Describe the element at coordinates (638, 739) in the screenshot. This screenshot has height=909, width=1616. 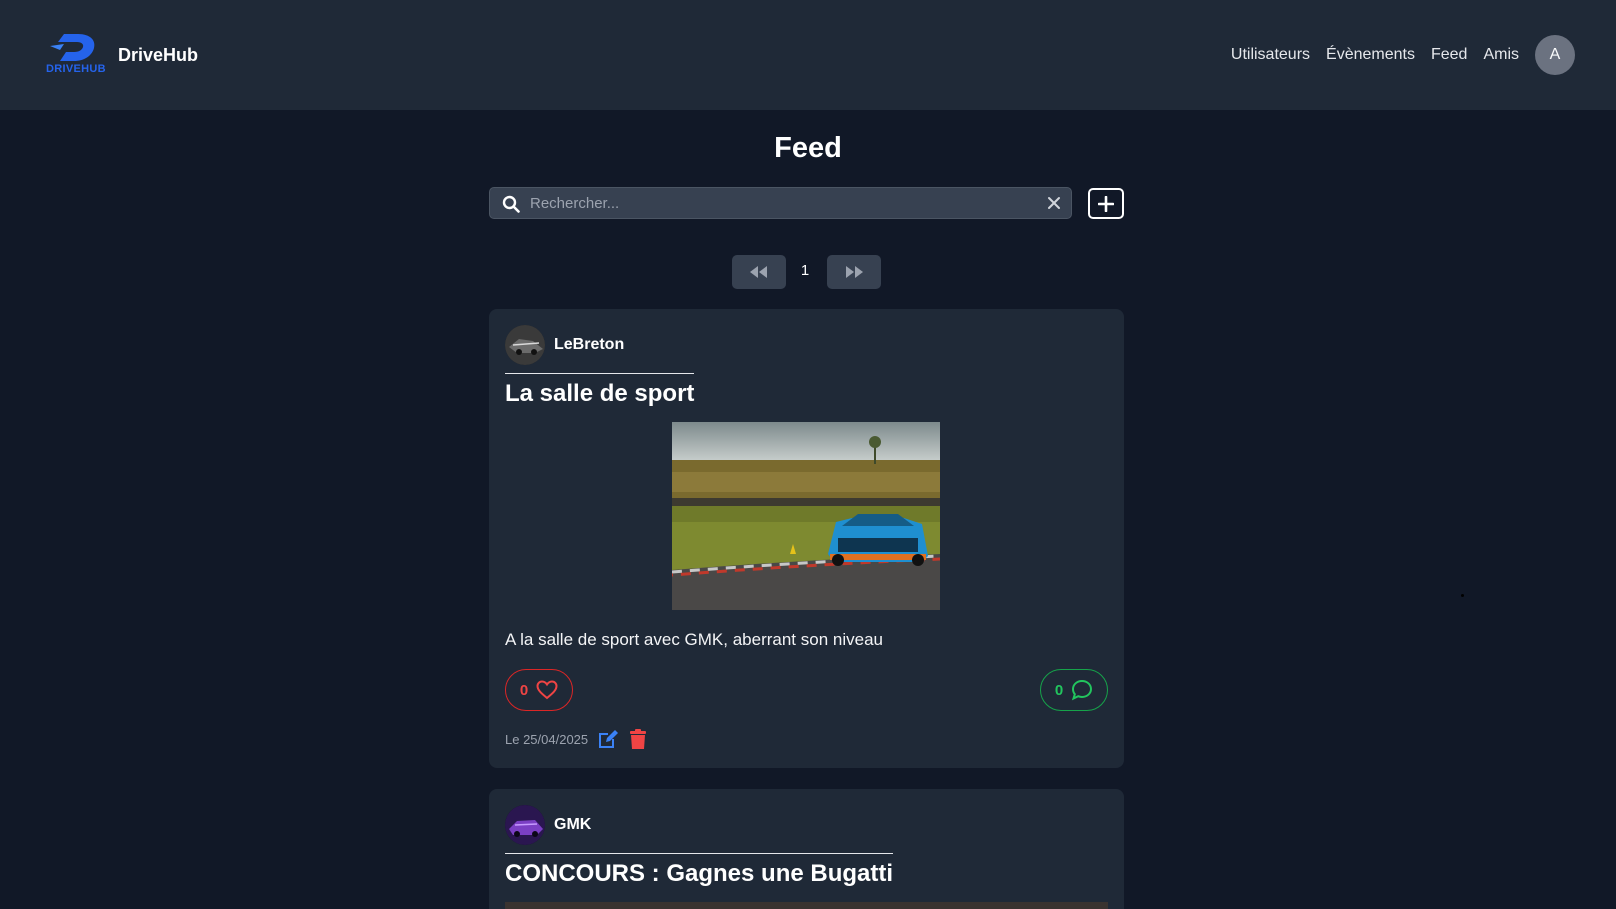
I see `trash-icon` at that location.